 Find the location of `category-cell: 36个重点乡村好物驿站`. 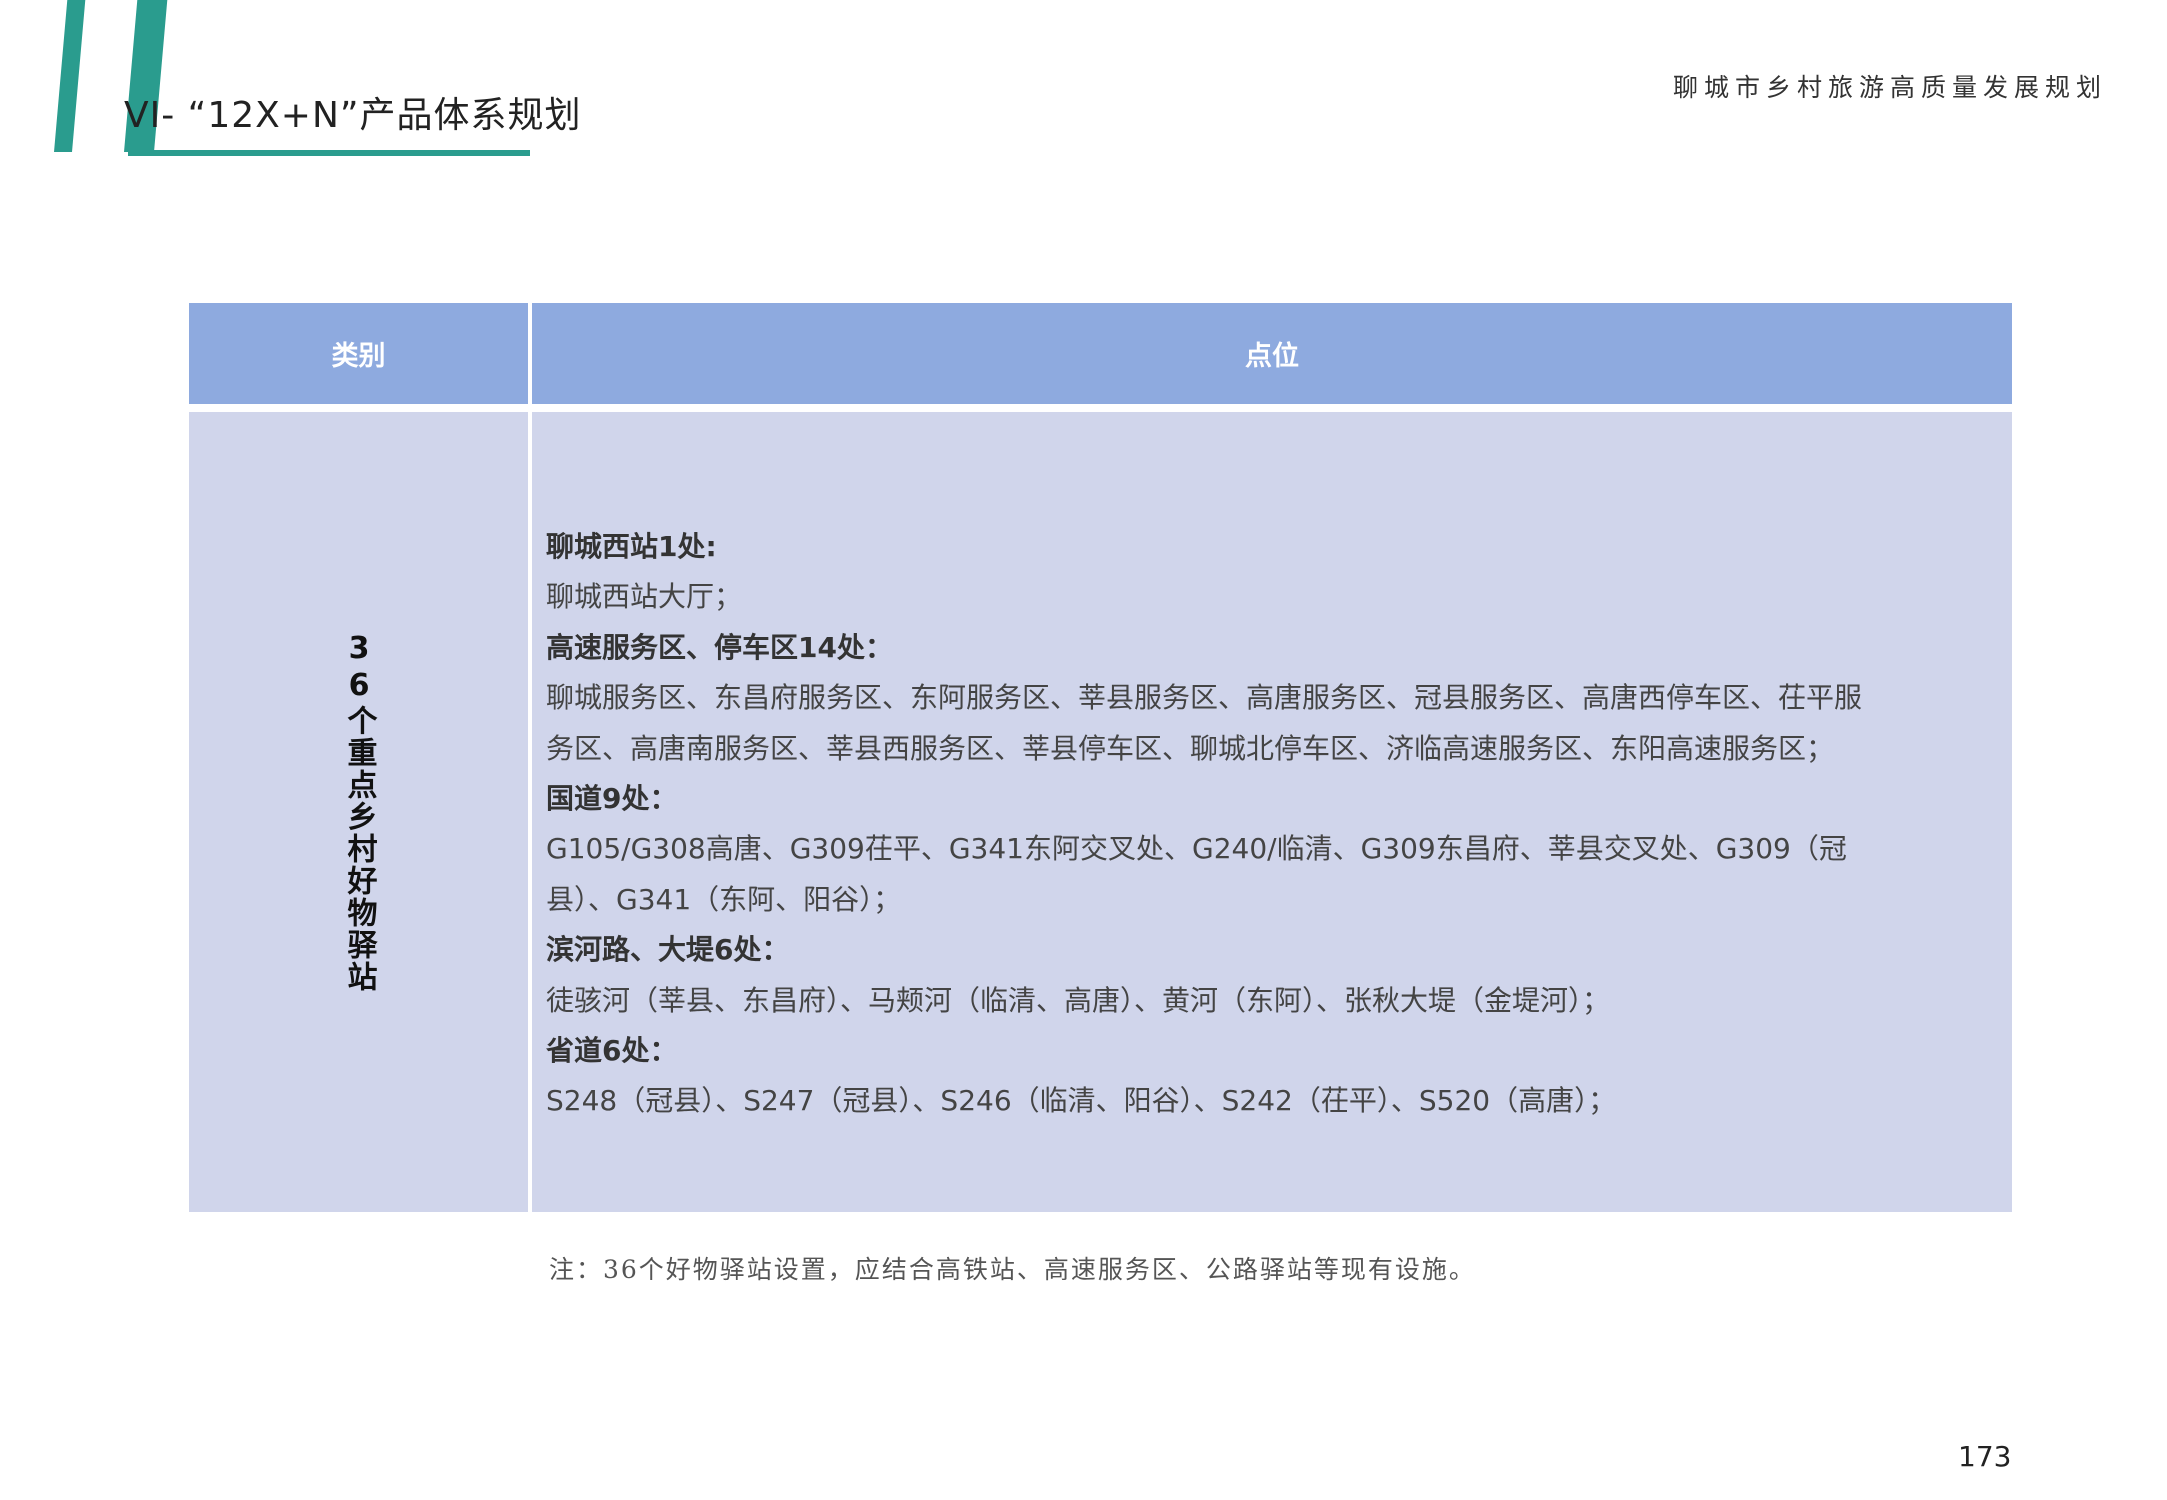

category-cell: 36个重点乡村好物驿站 is located at coordinates (358, 812).